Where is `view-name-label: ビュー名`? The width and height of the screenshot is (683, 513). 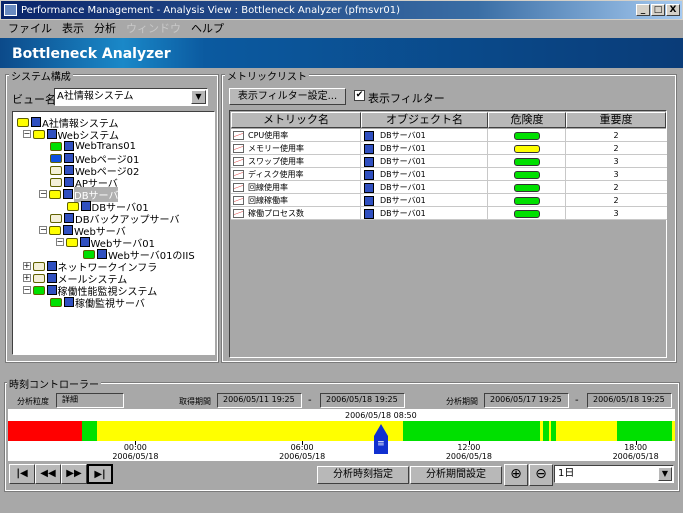 view-name-label: ビュー名 is located at coordinates (34, 99).